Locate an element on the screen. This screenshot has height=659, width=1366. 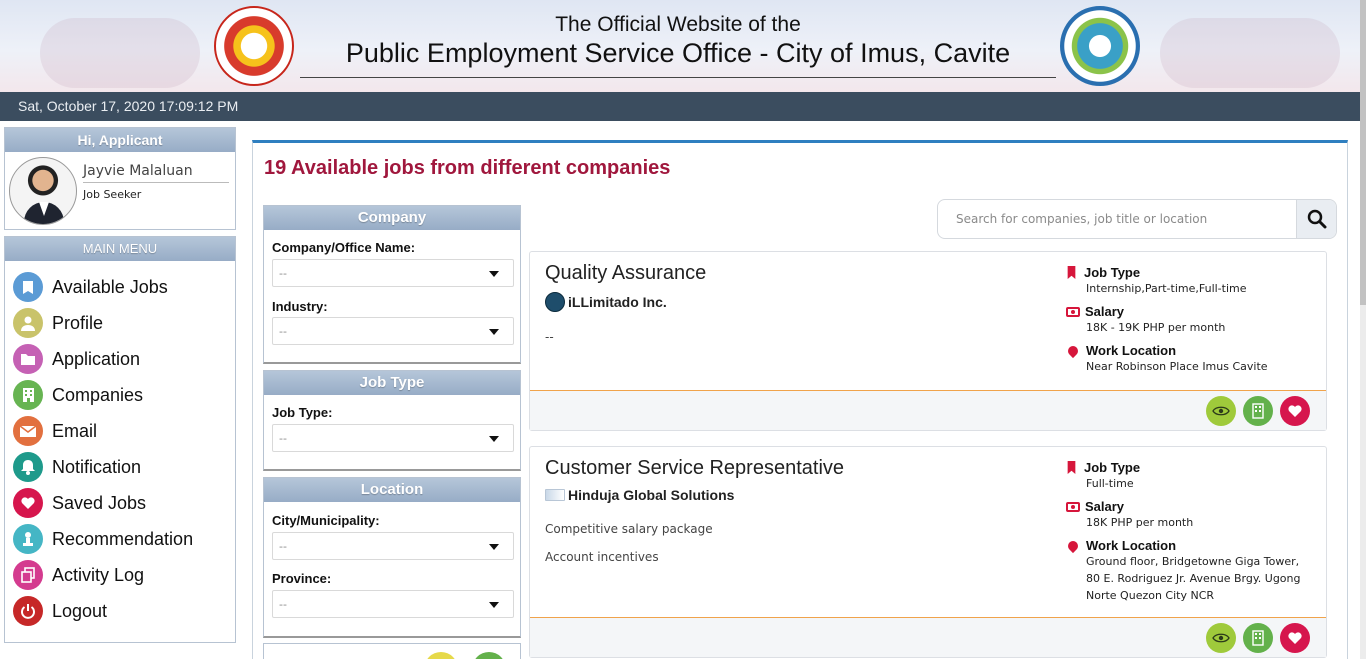
user-icon is located at coordinates (28, 323).